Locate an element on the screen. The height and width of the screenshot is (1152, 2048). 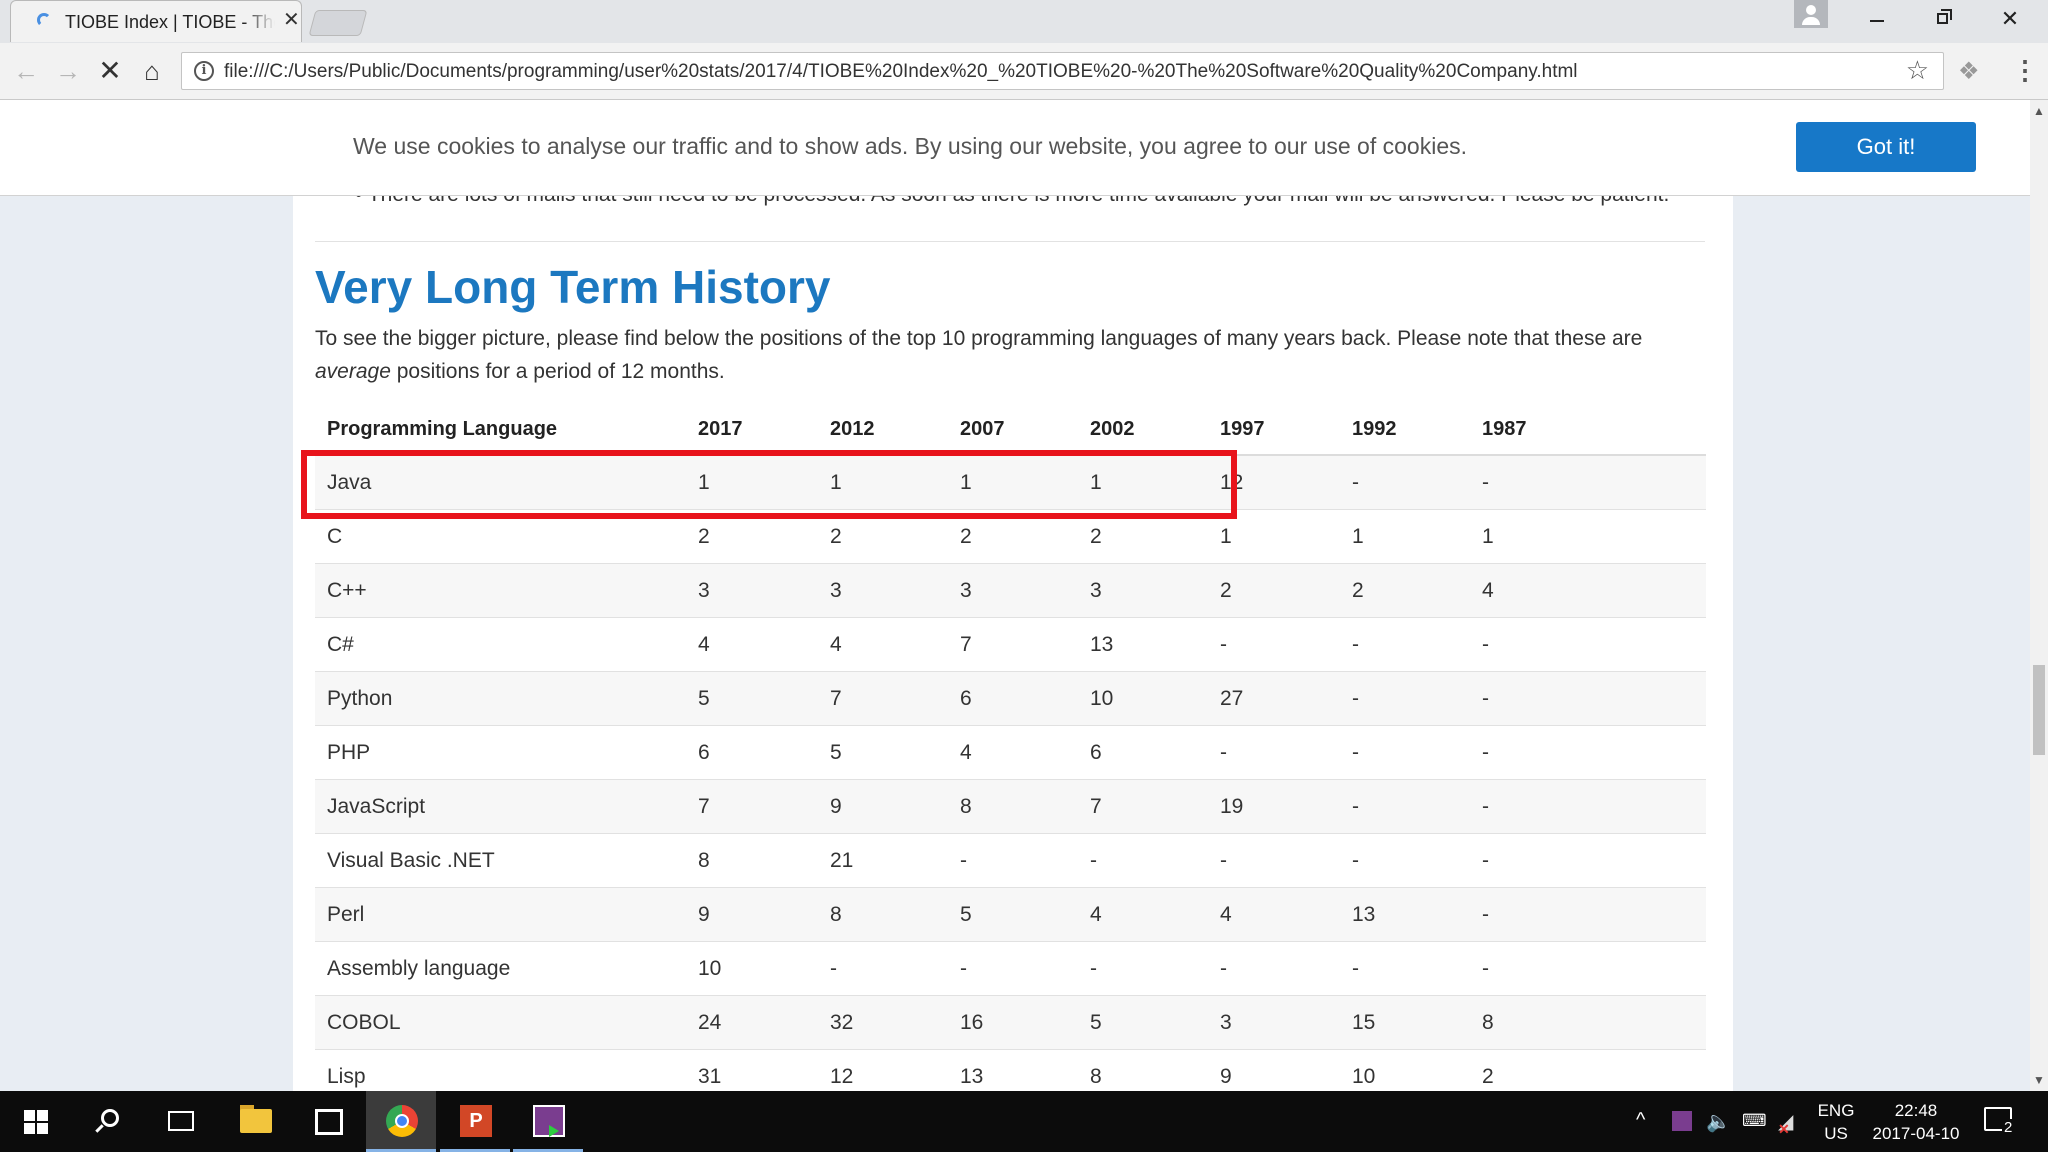
language-indicator: ENG US is located at coordinates (1836, 1122).